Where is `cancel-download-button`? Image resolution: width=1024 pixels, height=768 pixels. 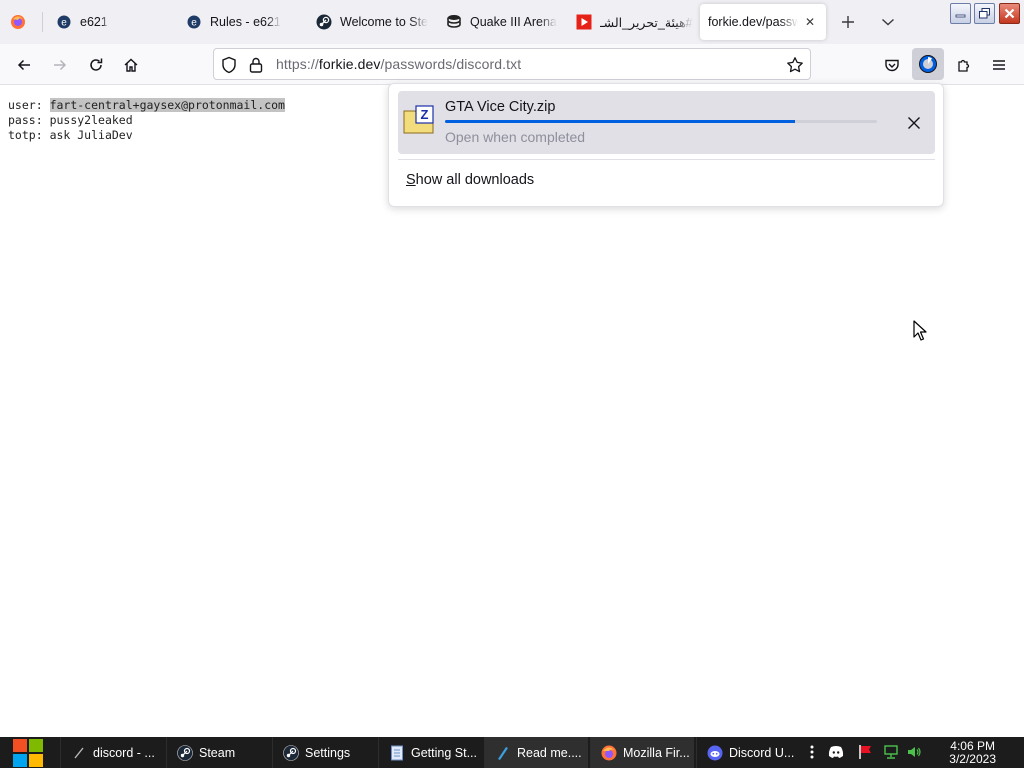 cancel-download-button is located at coordinates (914, 123).